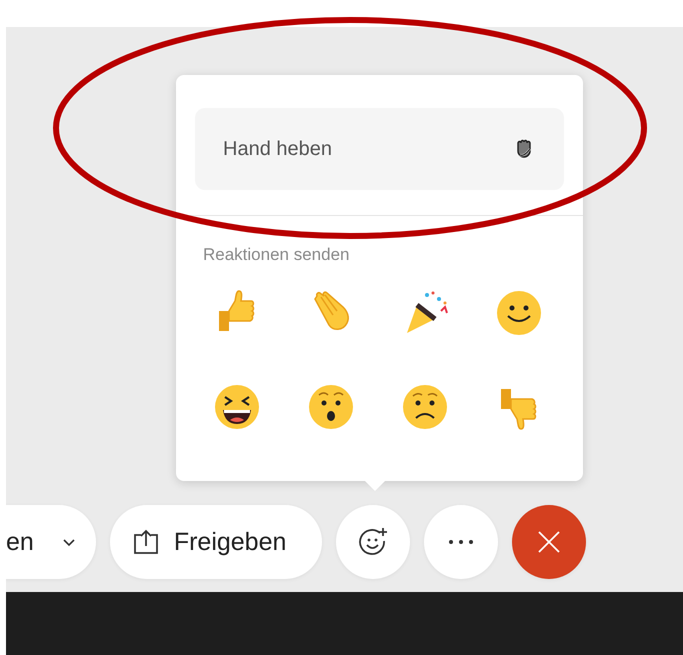  What do you see at coordinates (425, 407) in the screenshot?
I see `sad-face-icon` at bounding box center [425, 407].